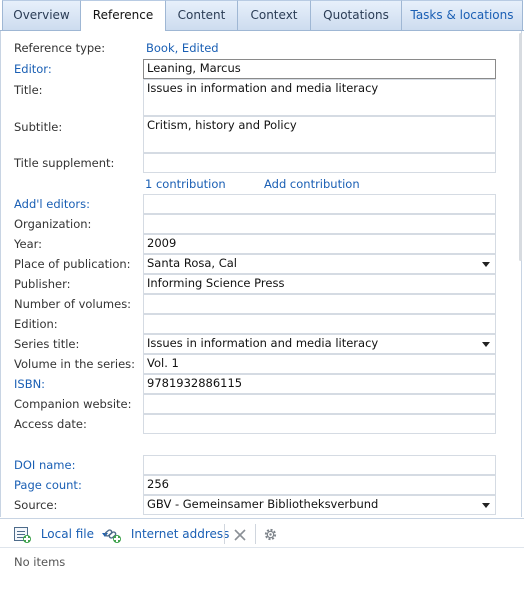 Image resolution: width=524 pixels, height=610 pixels. What do you see at coordinates (40, 562) in the screenshot?
I see `empty-list-text: No items` at bounding box center [40, 562].